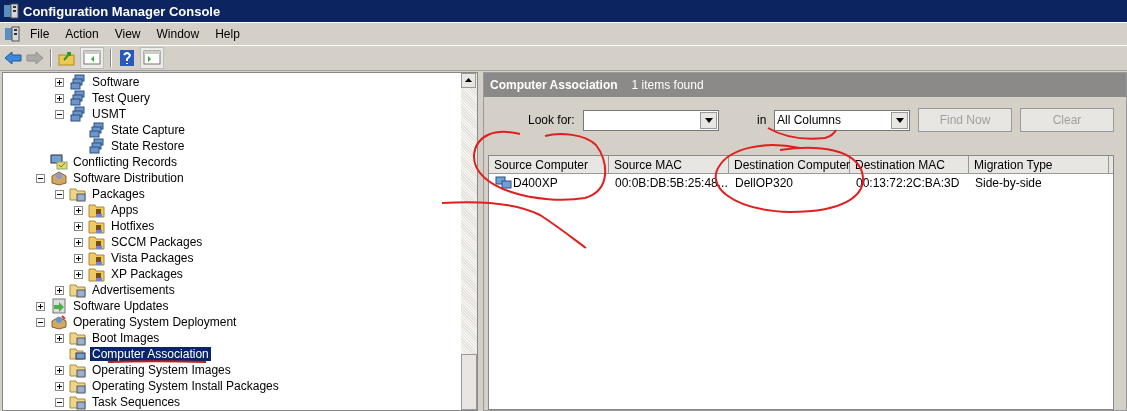 The image size is (1127, 411). I want to click on help-icon, so click(127, 58).